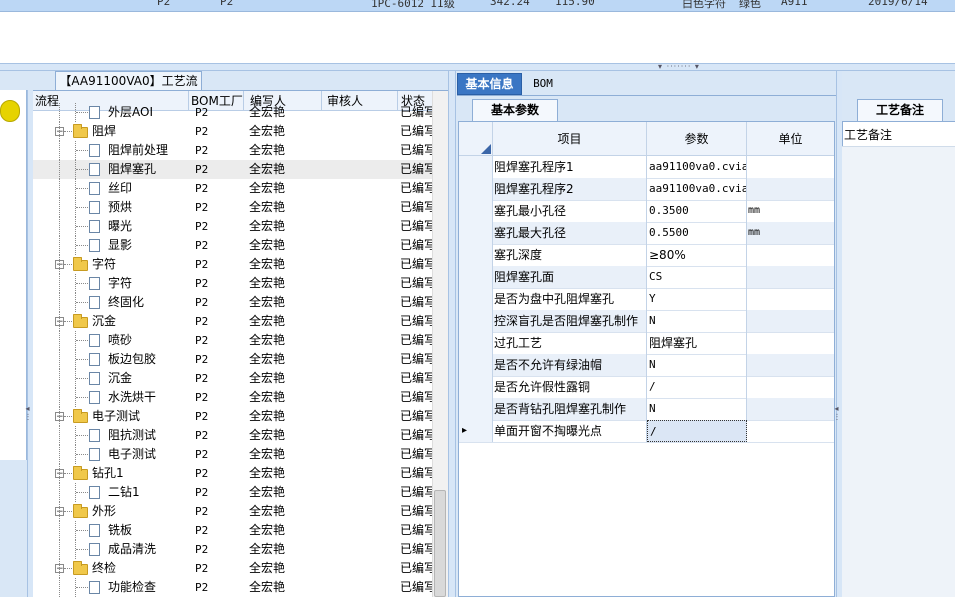 Image resolution: width=955 pixels, height=597 pixels. I want to click on tab-basic-info: 基本信息, so click(489, 84).